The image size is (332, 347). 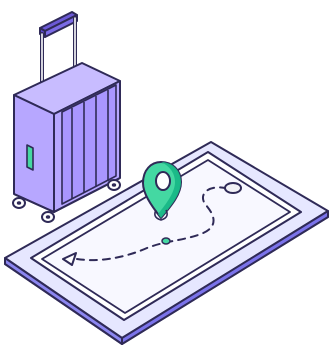 I want to click on map-pin-hole, so click(x=163, y=181).